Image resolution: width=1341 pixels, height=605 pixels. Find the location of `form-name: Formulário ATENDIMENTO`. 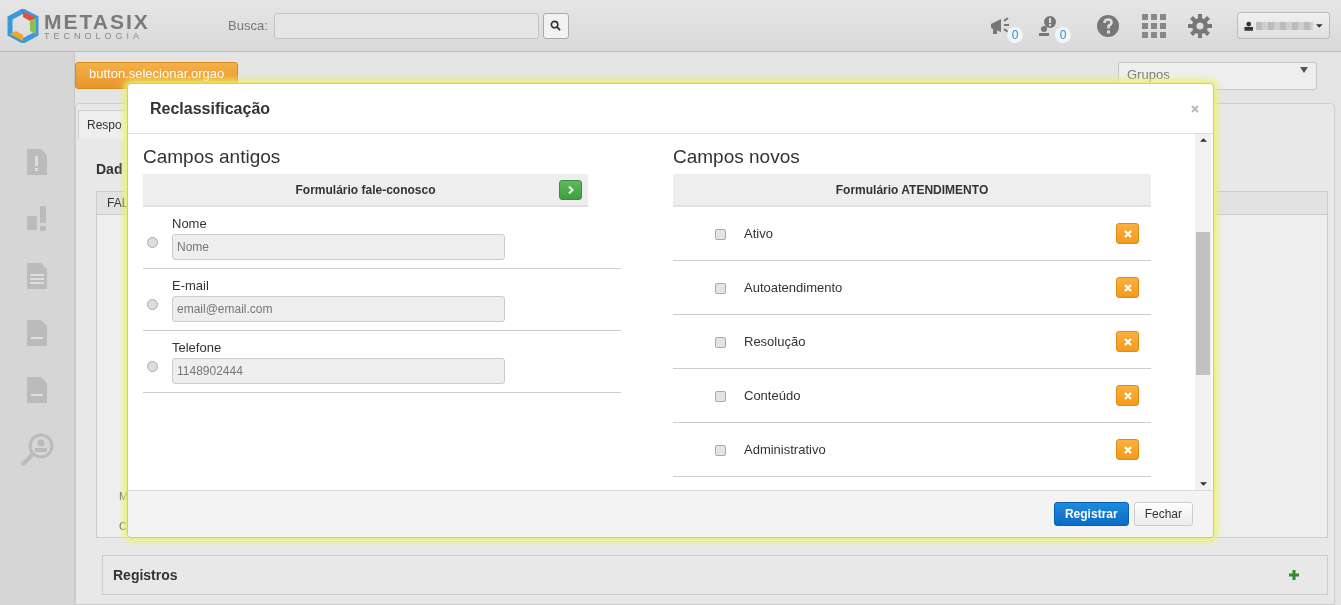

form-name: Formulário ATENDIMENTO is located at coordinates (912, 189).